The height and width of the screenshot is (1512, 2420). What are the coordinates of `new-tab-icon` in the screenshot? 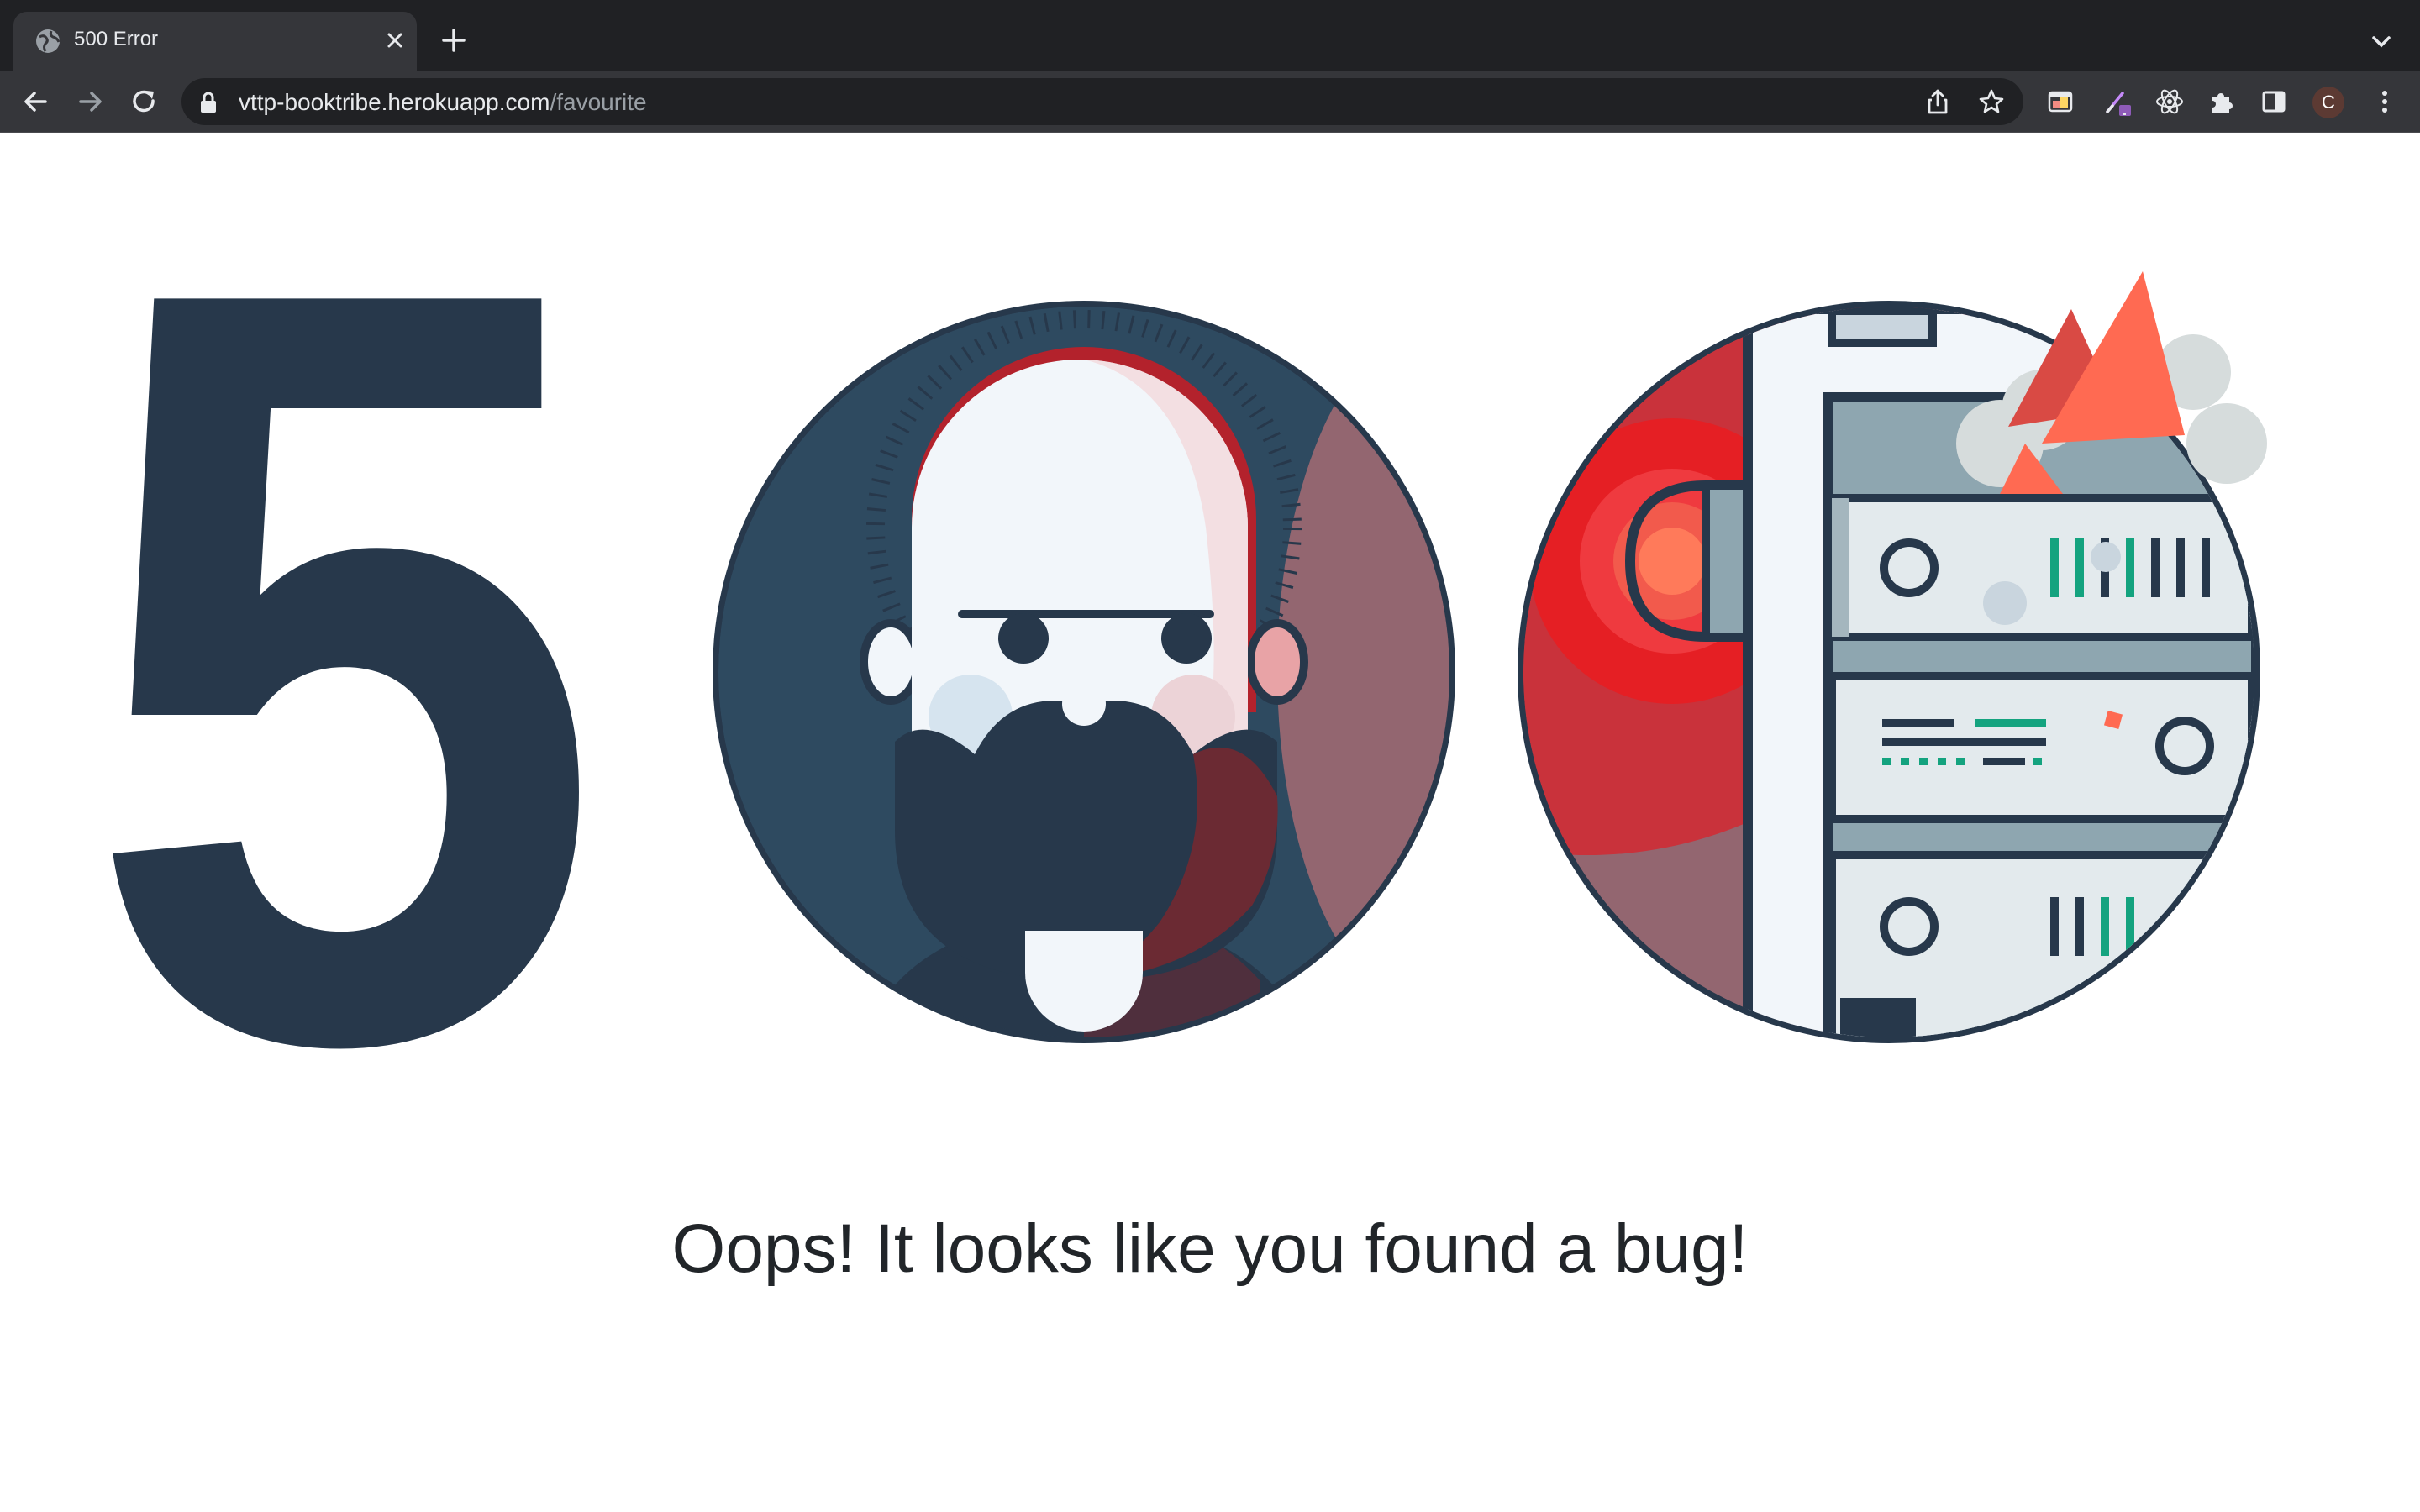 It's located at (454, 40).